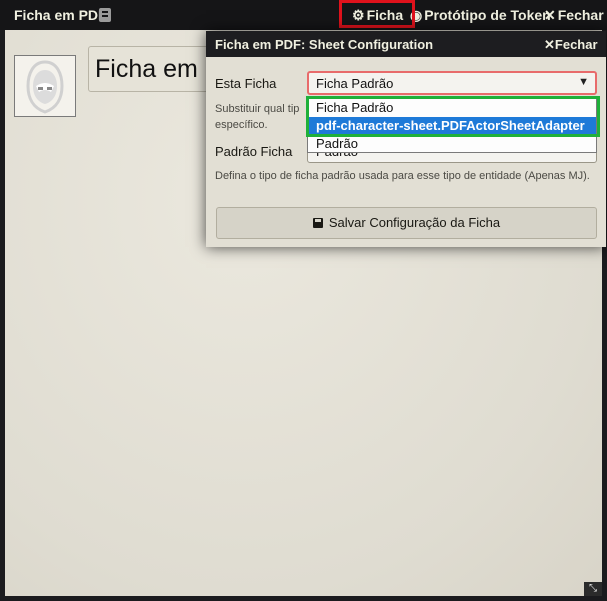 The height and width of the screenshot is (601, 607). What do you see at coordinates (241, 125) in the screenshot?
I see `this-sheet-hint-line2: específico.` at bounding box center [241, 125].